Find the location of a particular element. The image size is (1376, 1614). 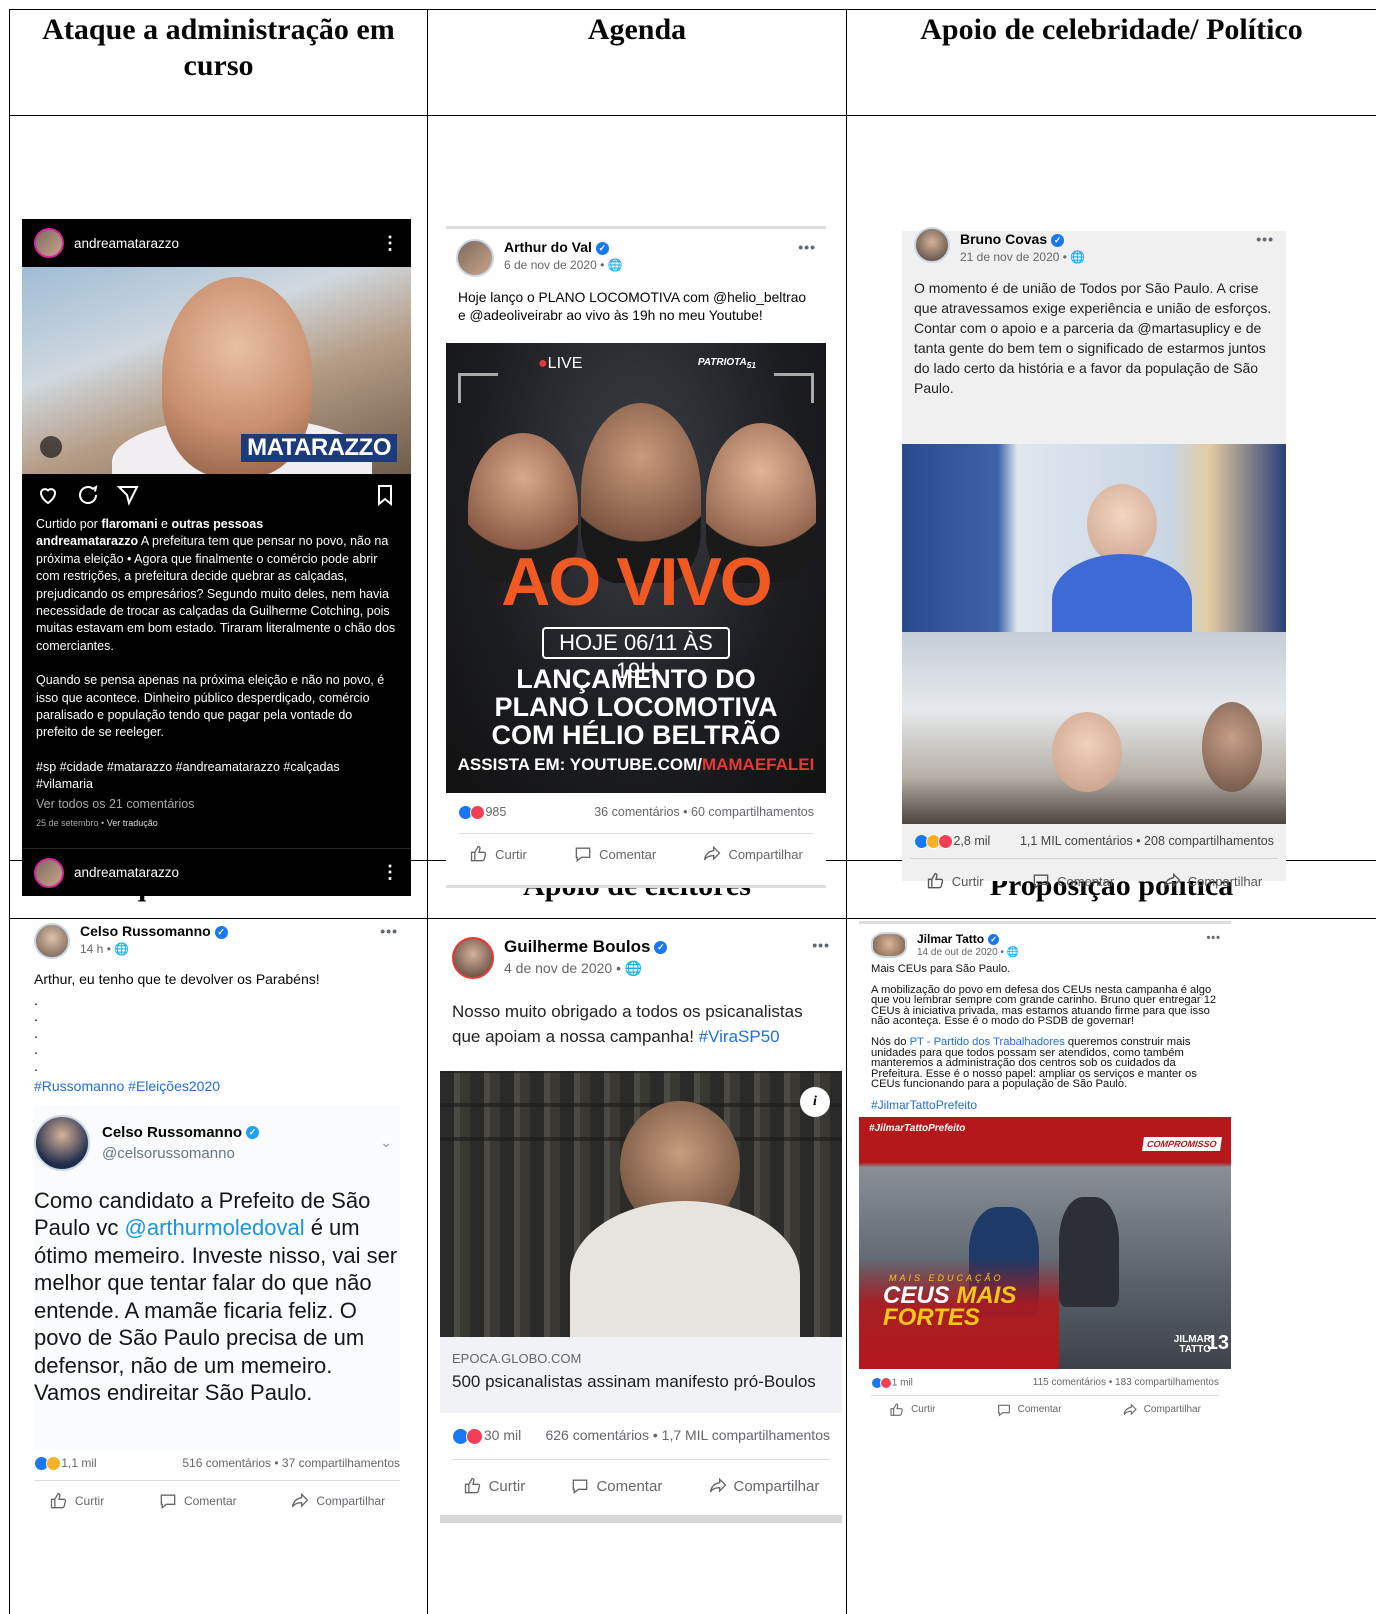

caption-user: andreamatarazzo is located at coordinates (87, 541).